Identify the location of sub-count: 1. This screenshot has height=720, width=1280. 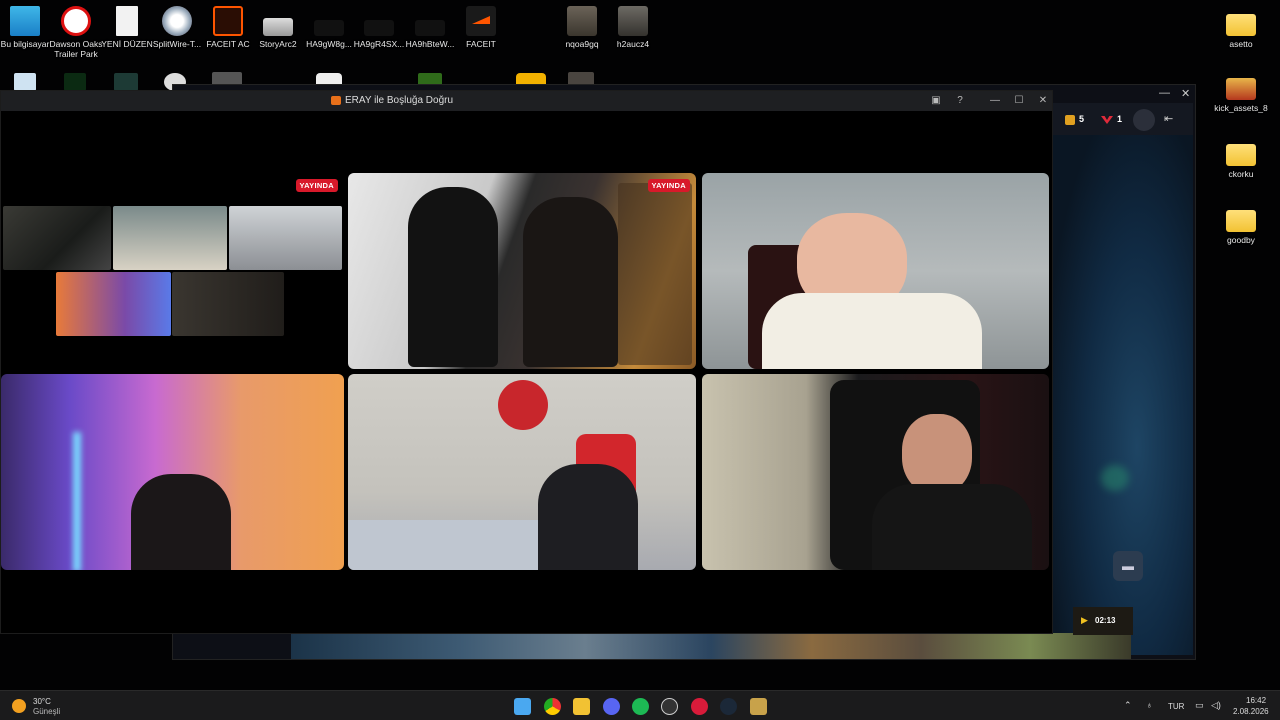
(1120, 119).